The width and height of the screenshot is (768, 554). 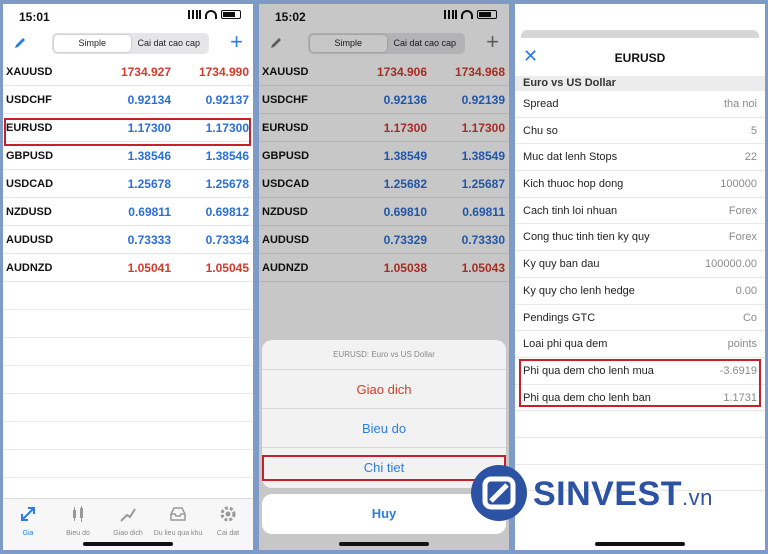 I want to click on cancel-button: Huy, so click(x=384, y=514).